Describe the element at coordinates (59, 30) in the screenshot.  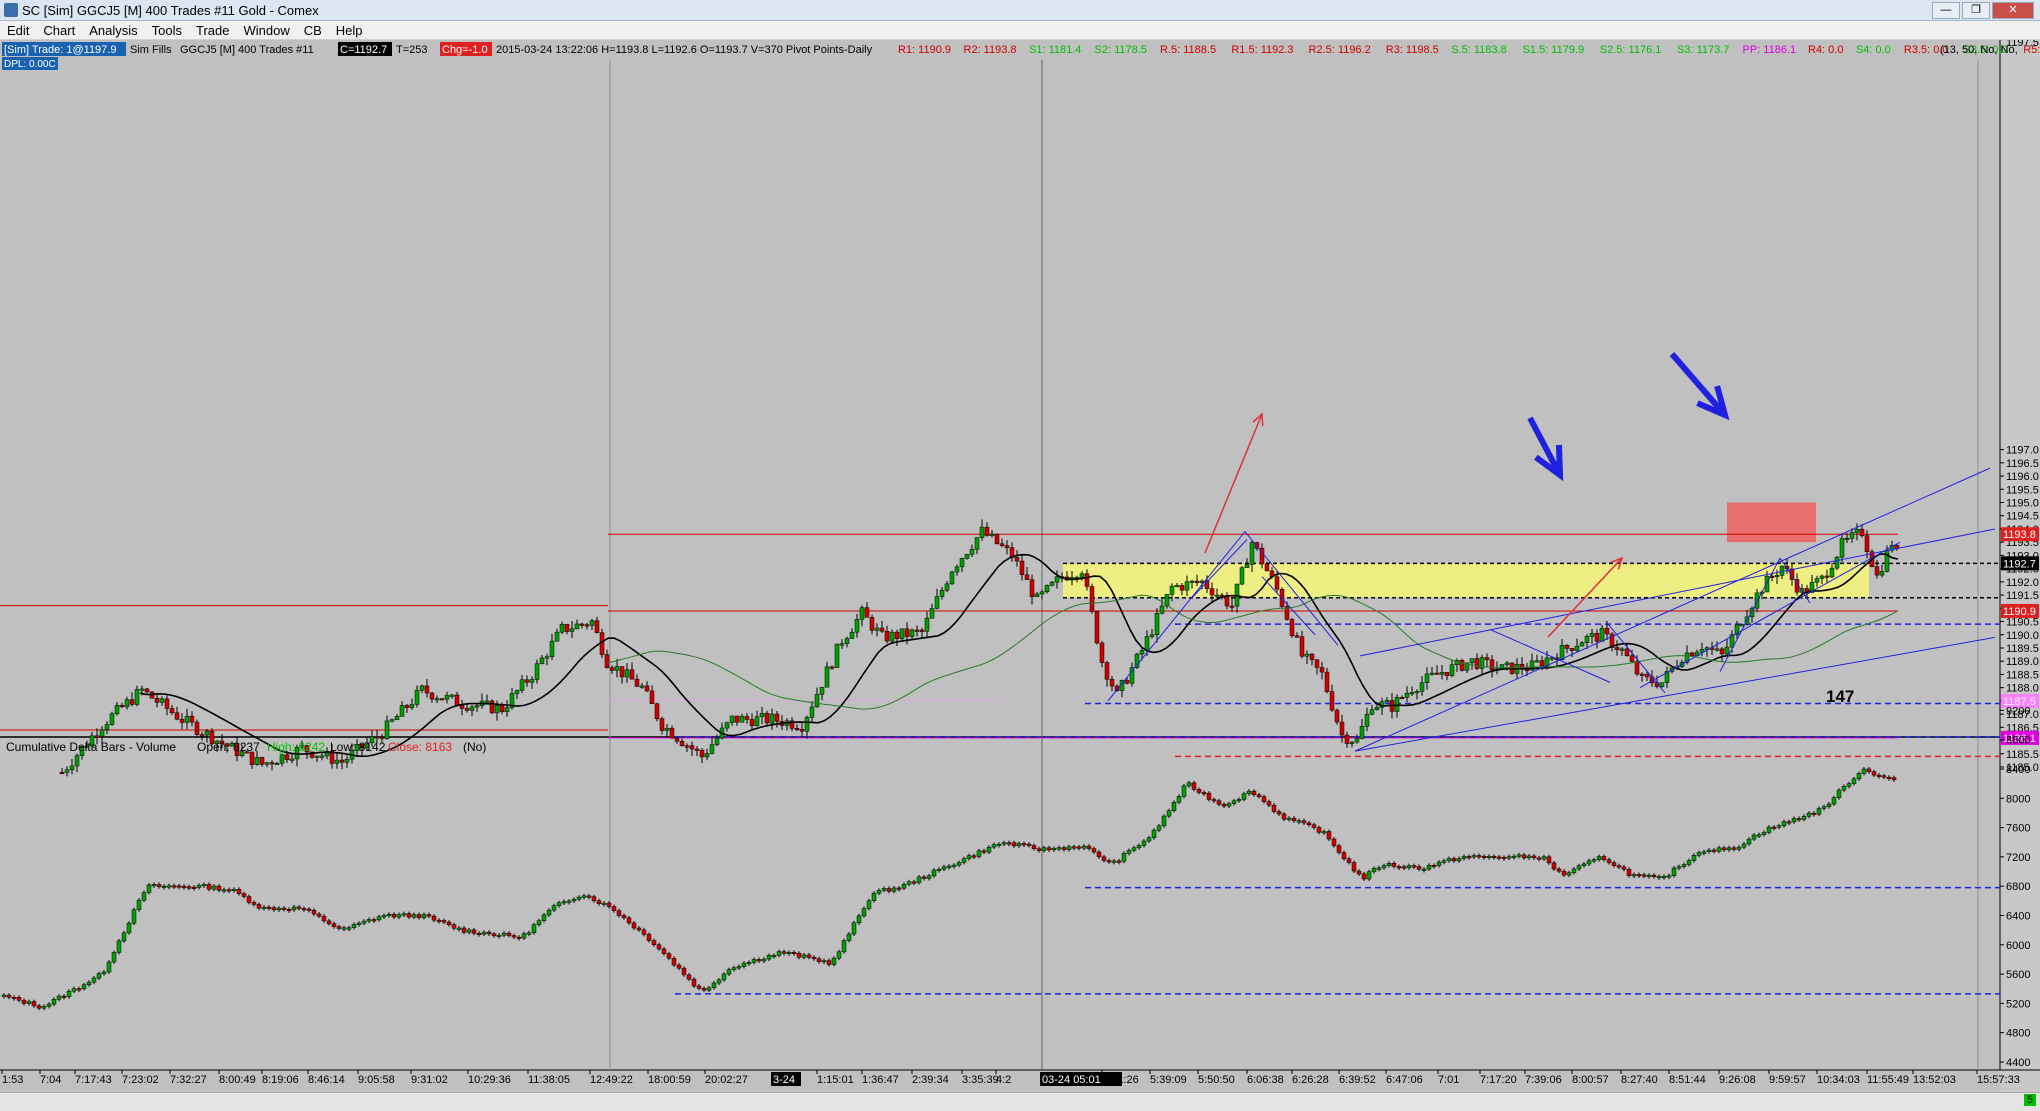
I see `menu-chart: Chart` at that location.